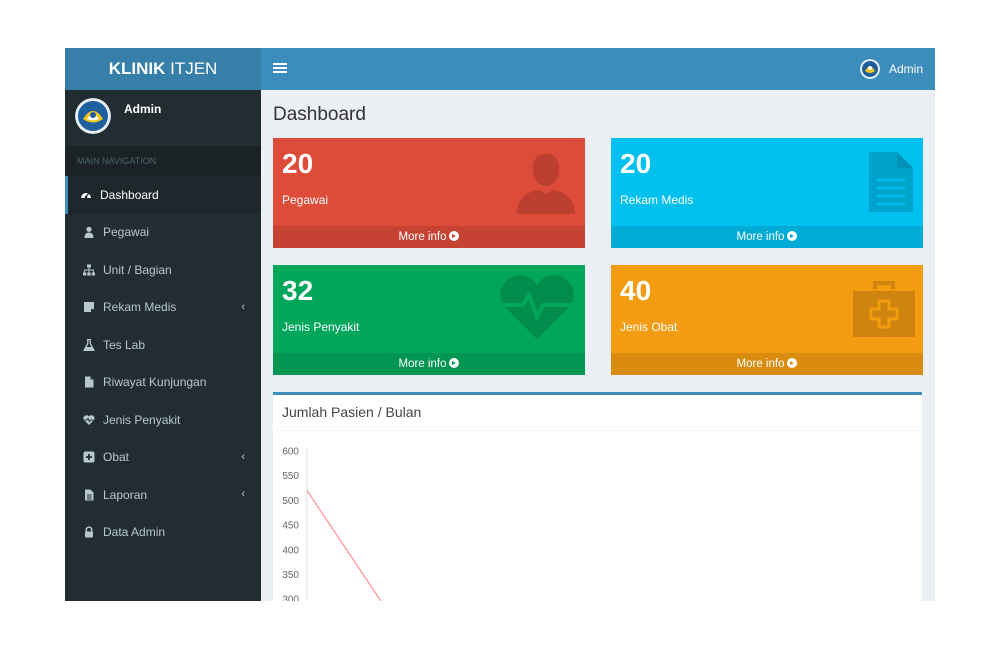 The image size is (1000, 649). I want to click on dashboard-icon, so click(86, 195).